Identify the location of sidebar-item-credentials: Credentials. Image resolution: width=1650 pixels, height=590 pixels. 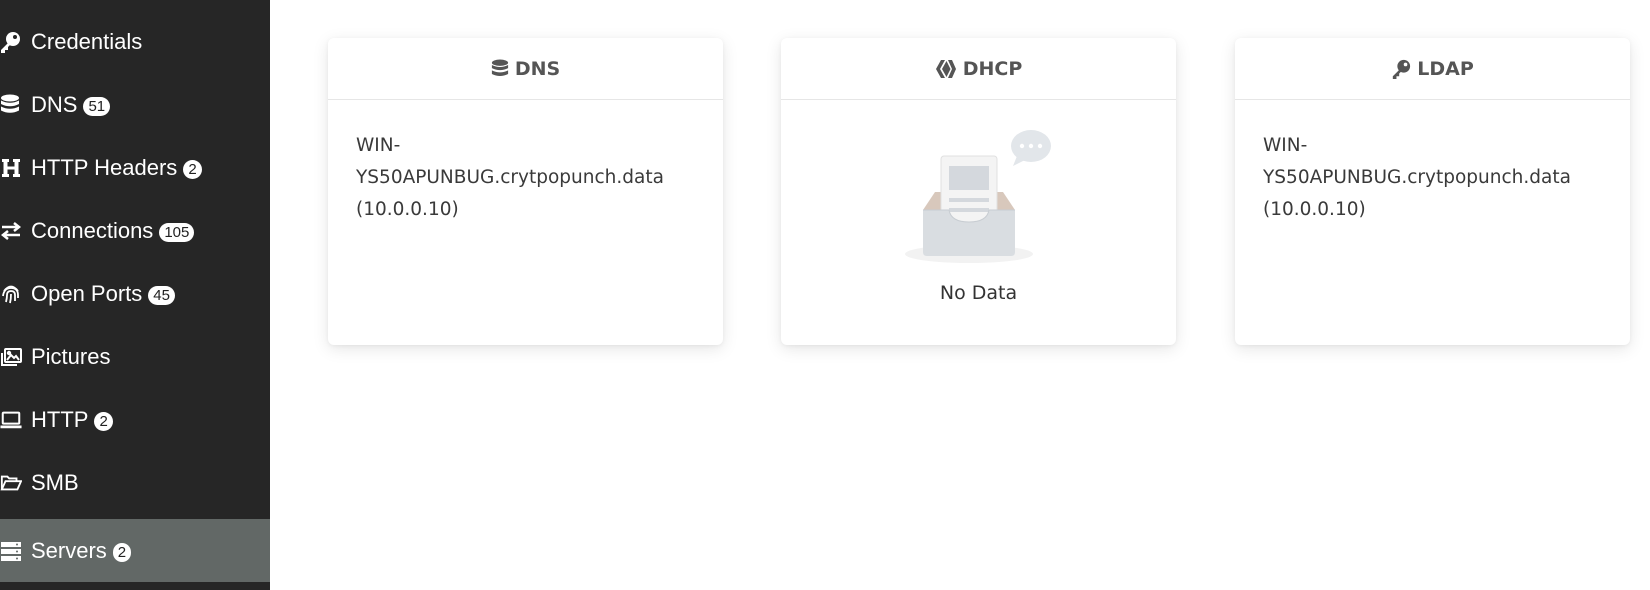
(135, 41).